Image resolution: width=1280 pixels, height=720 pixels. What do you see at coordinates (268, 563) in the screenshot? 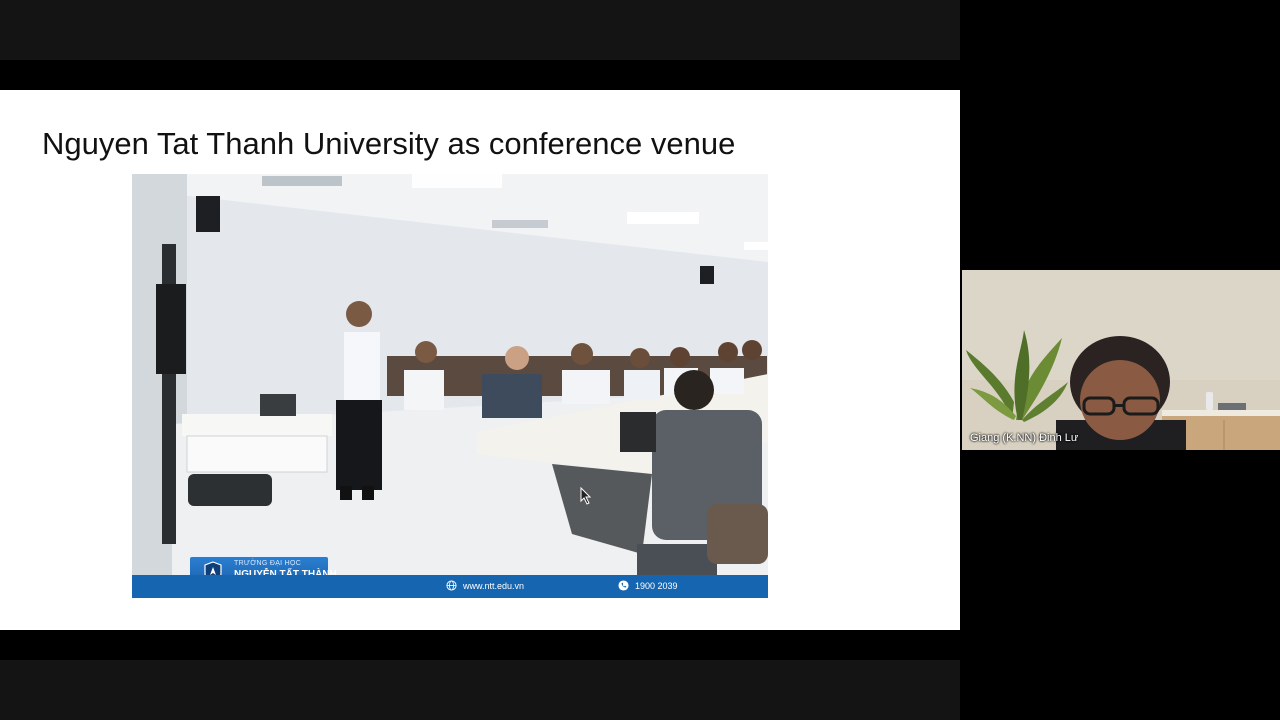
I see `logo-text-line1: TRƯỜNG ĐẠI HỌC` at bounding box center [268, 563].